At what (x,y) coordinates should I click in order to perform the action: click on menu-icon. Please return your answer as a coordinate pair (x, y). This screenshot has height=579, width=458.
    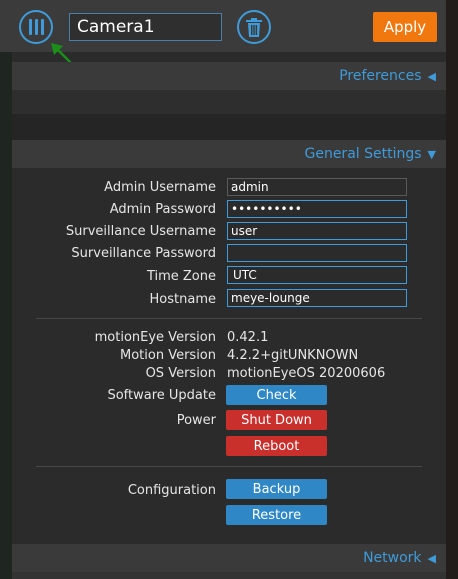
    Looking at the image, I should click on (36, 27).